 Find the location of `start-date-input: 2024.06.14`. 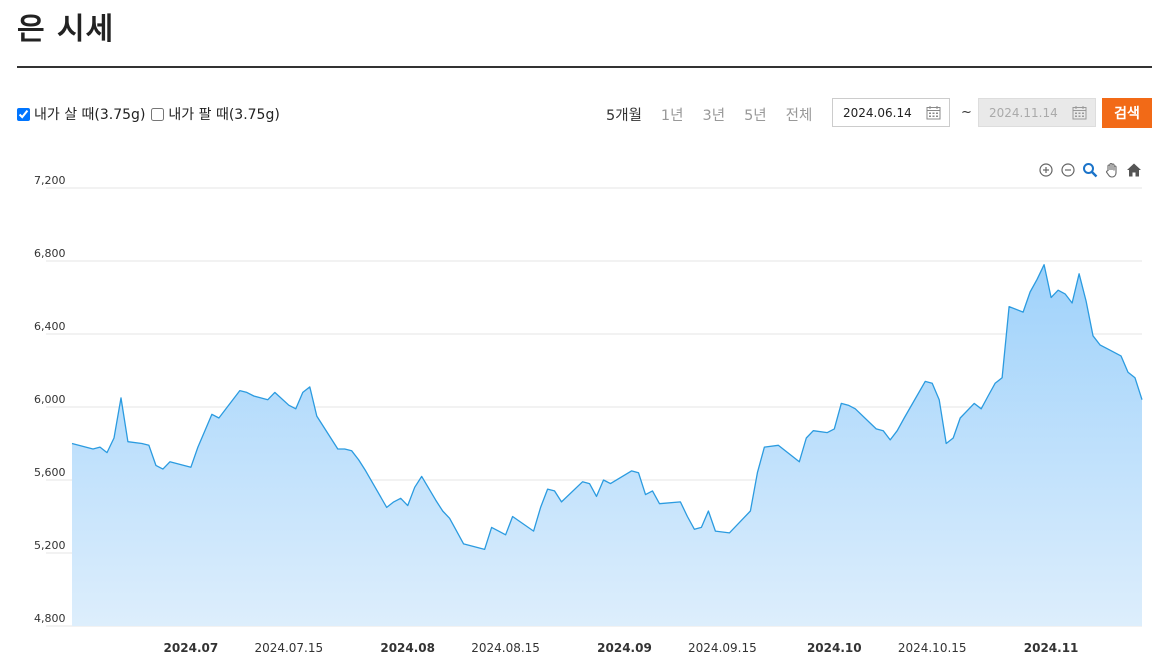

start-date-input: 2024.06.14 is located at coordinates (891, 112).